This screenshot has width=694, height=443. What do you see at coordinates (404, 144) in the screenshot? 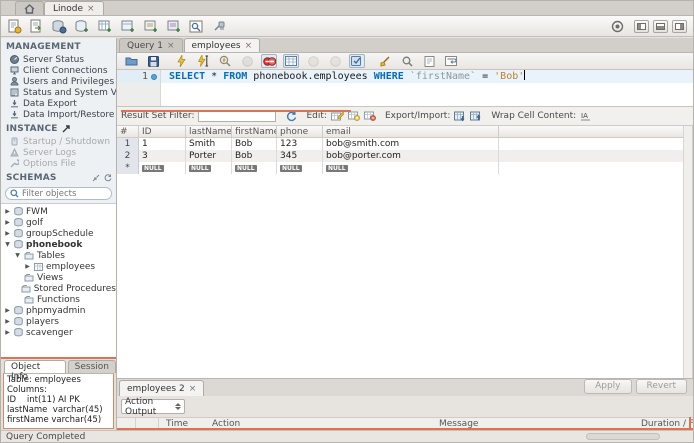
I see `table-row: 1 1 Smith Bob 123 bob@smith.com` at bounding box center [404, 144].